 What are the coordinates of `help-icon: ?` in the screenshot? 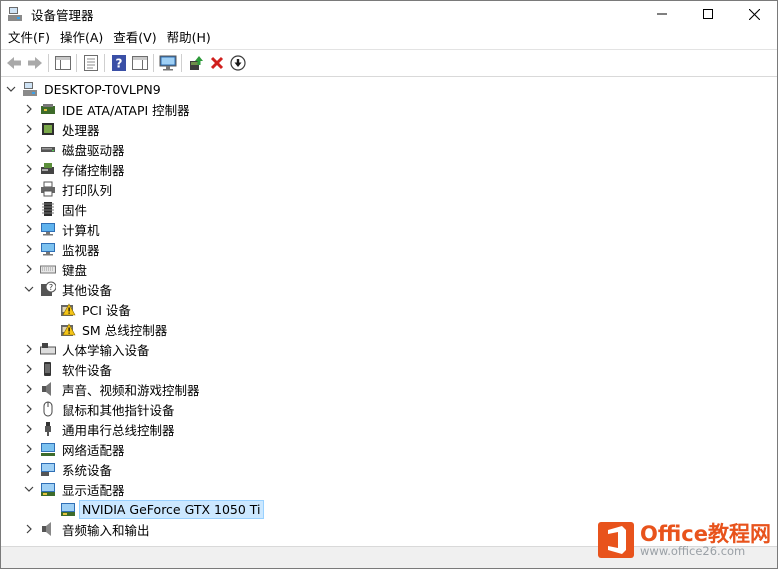 It's located at (118, 63).